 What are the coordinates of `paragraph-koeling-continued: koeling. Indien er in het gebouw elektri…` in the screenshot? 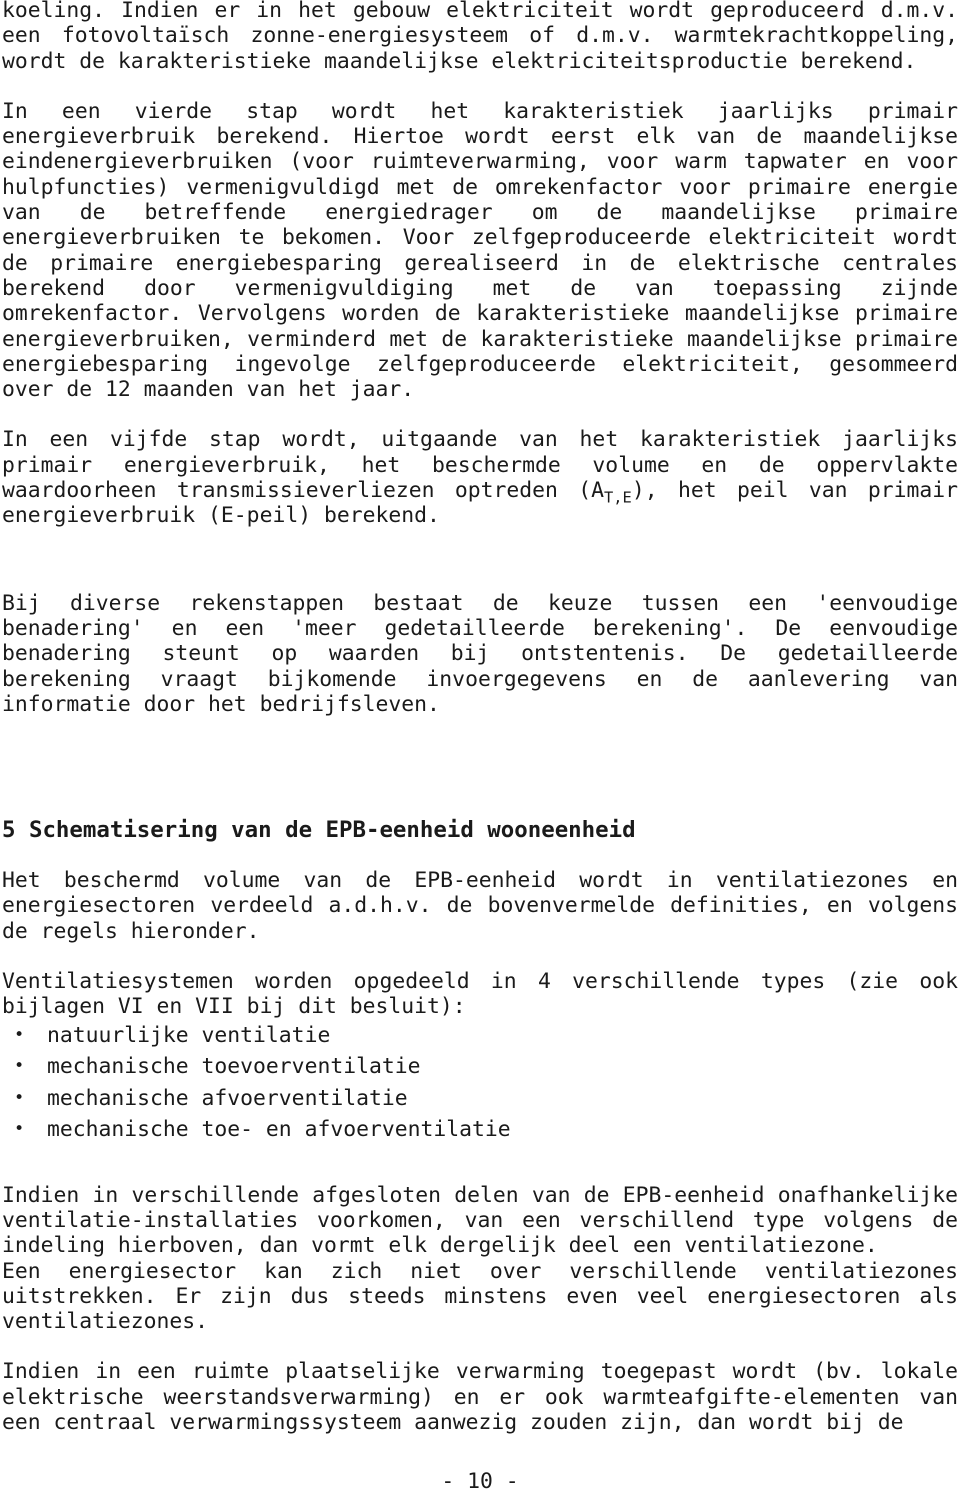 It's located at (480, 37).